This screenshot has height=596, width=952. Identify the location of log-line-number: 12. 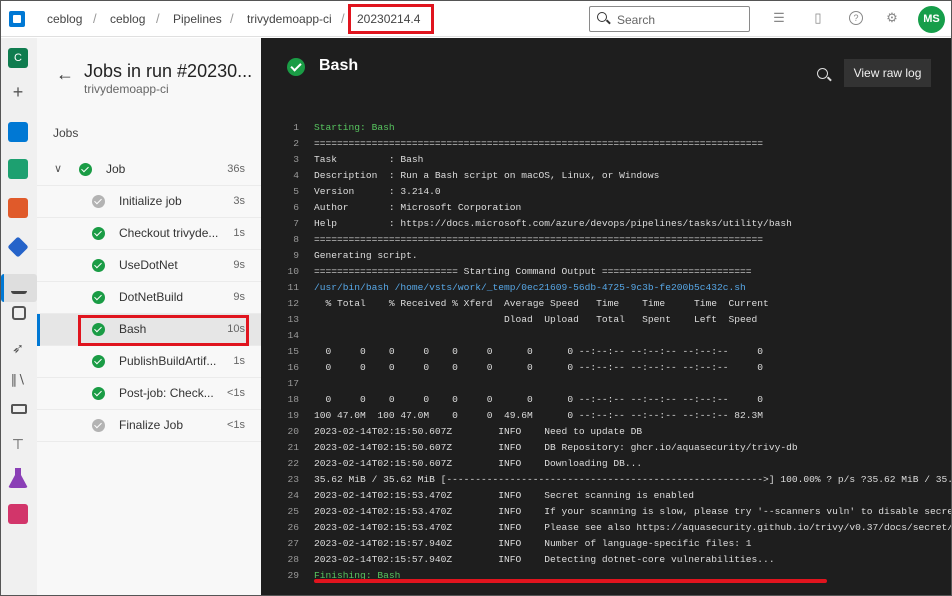
(280, 304).